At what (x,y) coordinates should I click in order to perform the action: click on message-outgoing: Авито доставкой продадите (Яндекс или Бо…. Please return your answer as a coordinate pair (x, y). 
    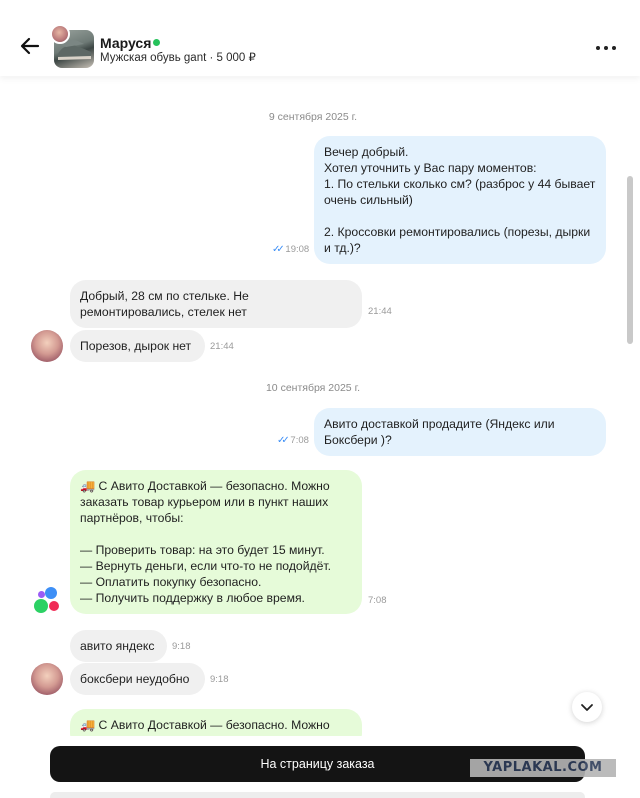
    Looking at the image, I should click on (460, 432).